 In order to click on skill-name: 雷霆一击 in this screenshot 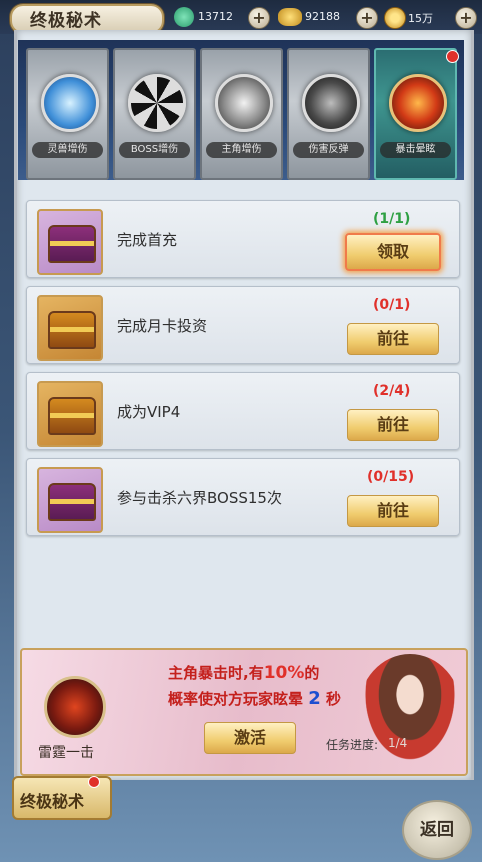, I will do `click(66, 753)`.